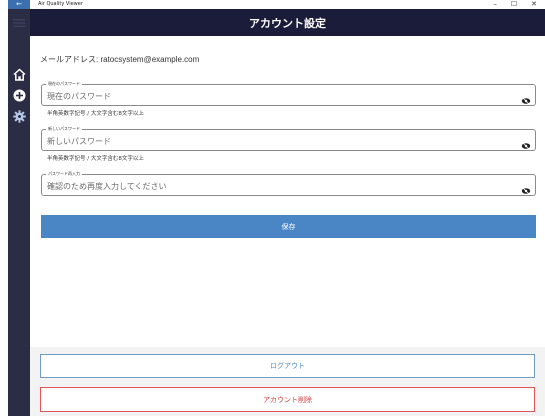 The width and height of the screenshot is (545, 416). Describe the element at coordinates (19, 74) in the screenshot. I see `home-icon` at that location.